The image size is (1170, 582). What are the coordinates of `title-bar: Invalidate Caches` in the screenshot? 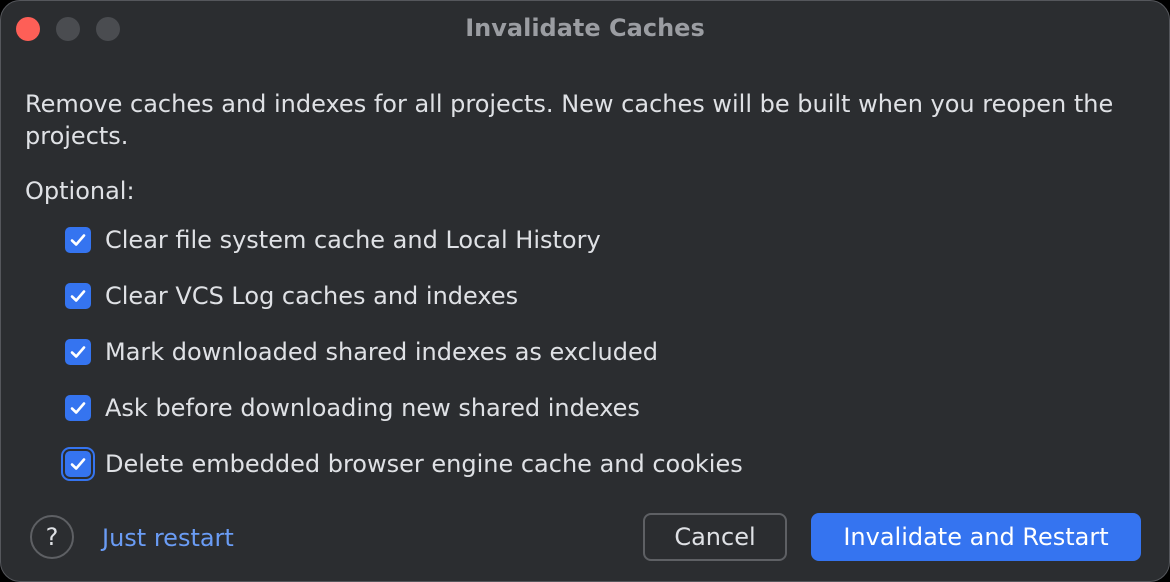 It's located at (585, 29).